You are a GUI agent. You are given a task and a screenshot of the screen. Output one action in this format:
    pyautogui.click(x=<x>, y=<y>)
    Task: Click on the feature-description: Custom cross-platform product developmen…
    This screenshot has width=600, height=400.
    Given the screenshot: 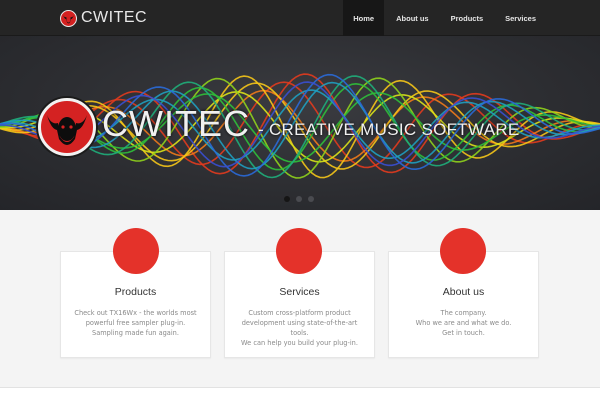 What is the action you would take?
    pyautogui.click(x=299, y=328)
    